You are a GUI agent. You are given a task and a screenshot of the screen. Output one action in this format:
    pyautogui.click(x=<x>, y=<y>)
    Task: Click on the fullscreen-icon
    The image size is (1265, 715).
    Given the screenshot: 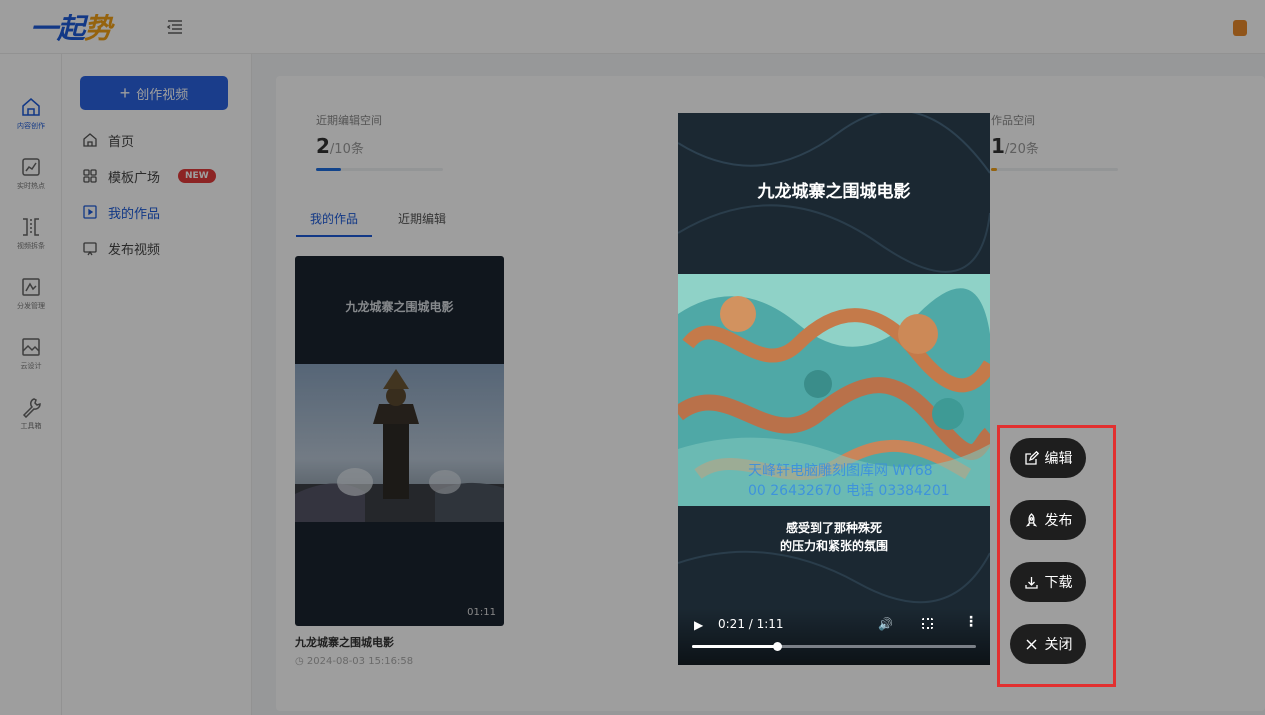 What is the action you would take?
    pyautogui.click(x=927, y=623)
    